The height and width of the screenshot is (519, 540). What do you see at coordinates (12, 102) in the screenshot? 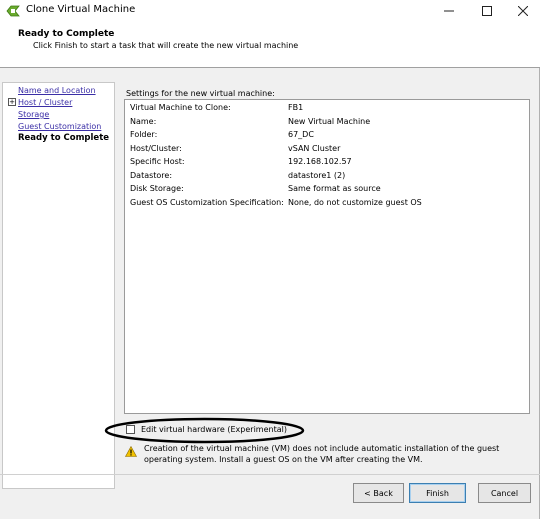
I see `expand-icon: +` at bounding box center [12, 102].